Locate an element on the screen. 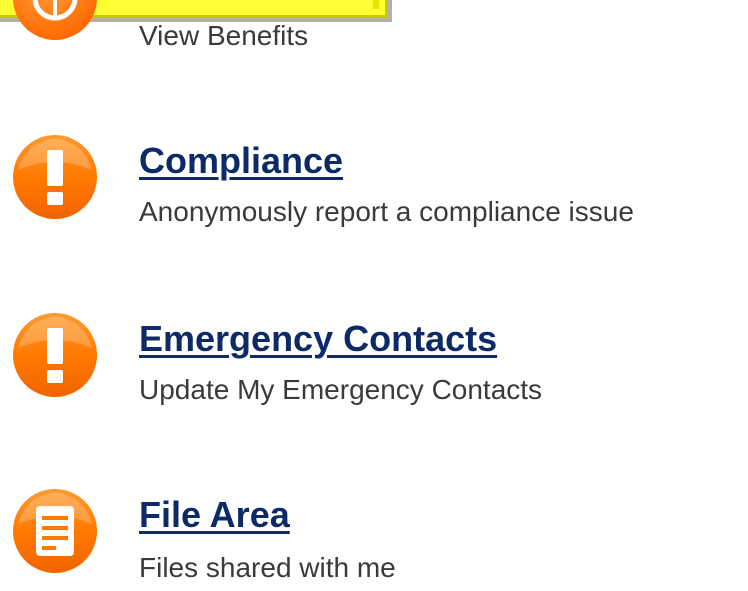  list-item-benefits: View Benefits is located at coordinates (374, 35).